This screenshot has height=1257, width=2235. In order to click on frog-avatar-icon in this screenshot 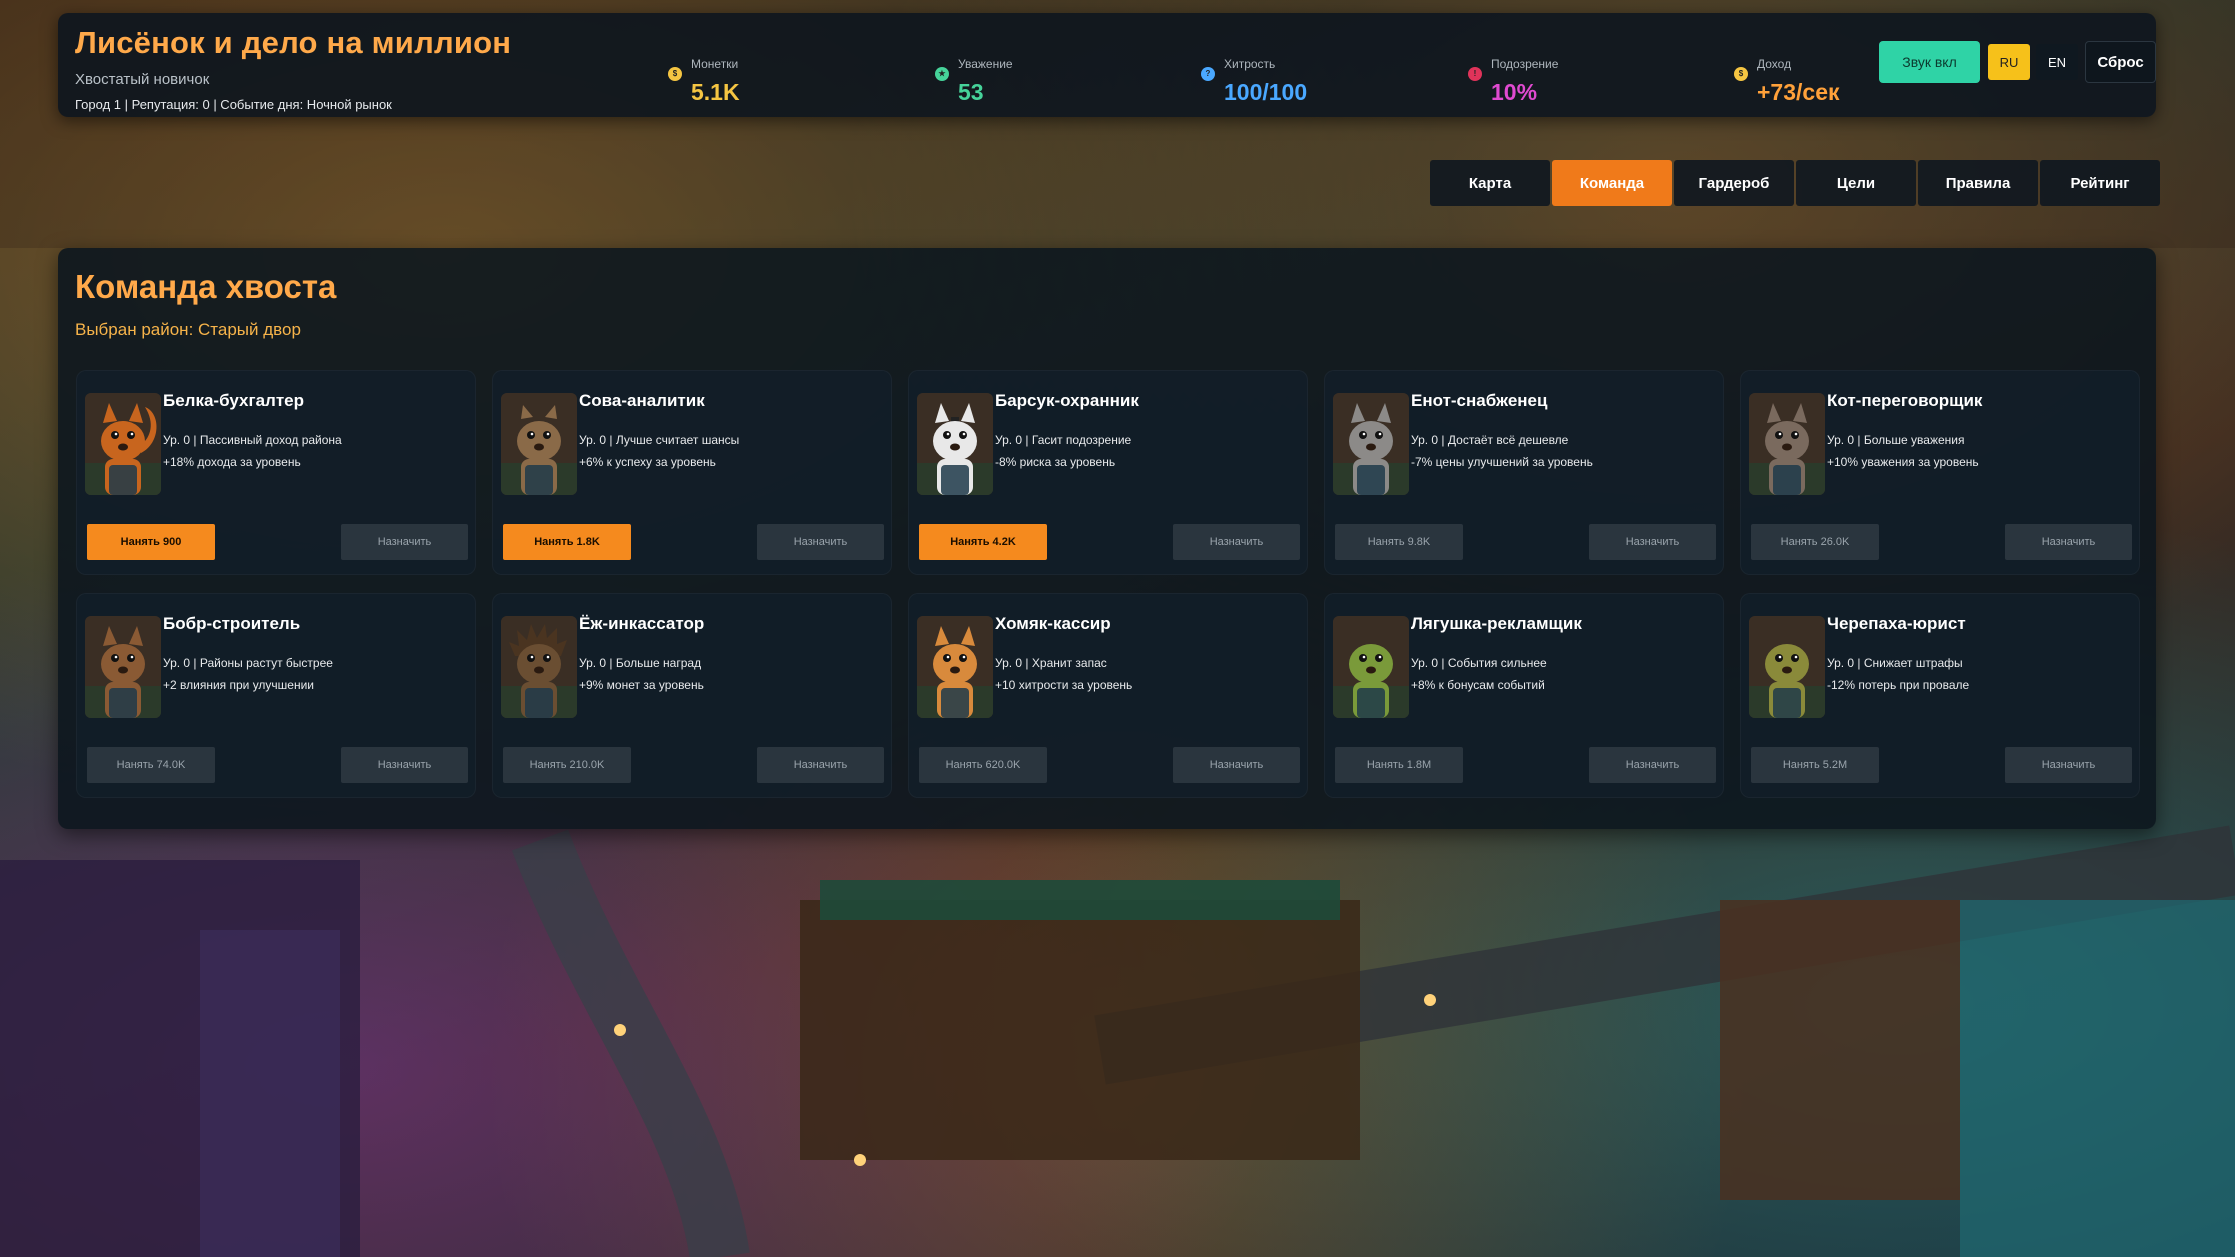, I will do `click(1371, 667)`.